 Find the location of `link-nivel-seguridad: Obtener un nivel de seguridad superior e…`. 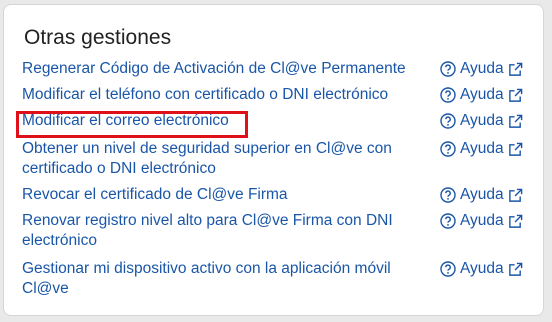

link-nivel-seguridad: Obtener un nivel de seguridad superior e… is located at coordinates (222, 159).